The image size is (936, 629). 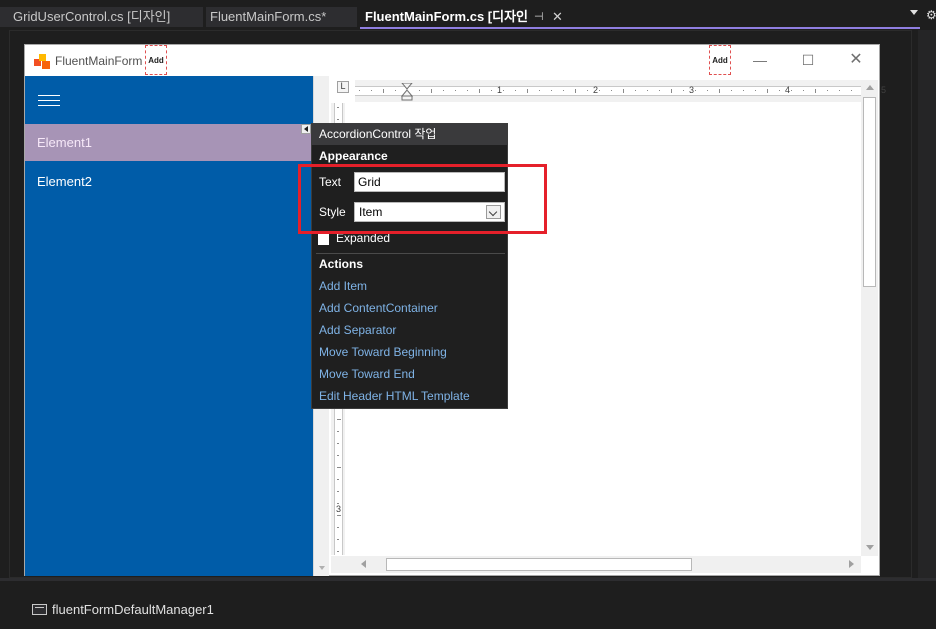 What do you see at coordinates (869, 192) in the screenshot?
I see `vertical-scroll-thumb` at bounding box center [869, 192].